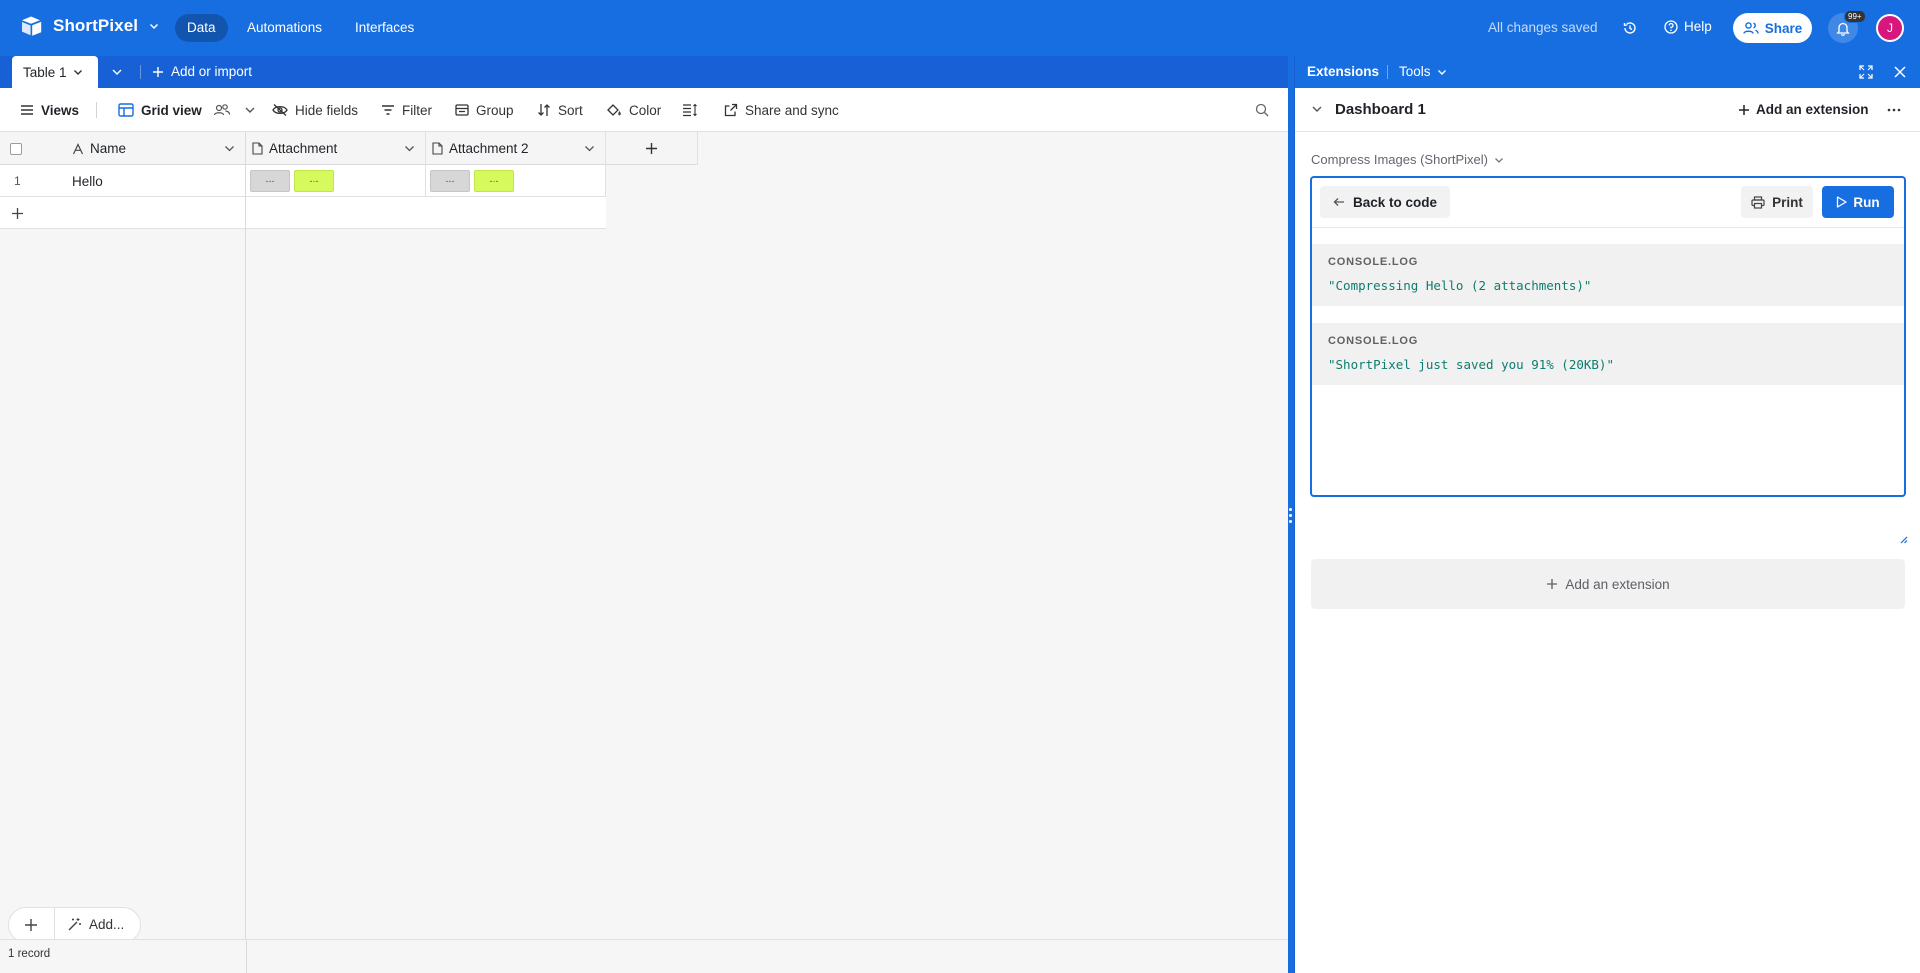 The height and width of the screenshot is (973, 1920). I want to click on tab-table-1: Table 1, so click(55, 72).